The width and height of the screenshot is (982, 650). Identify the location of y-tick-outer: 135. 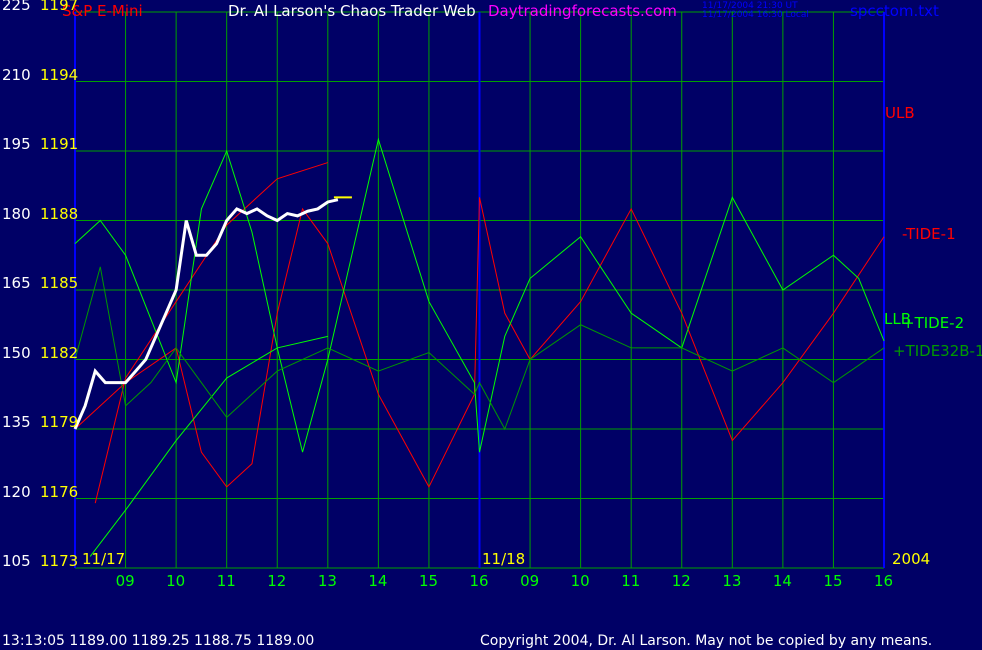
(16, 422).